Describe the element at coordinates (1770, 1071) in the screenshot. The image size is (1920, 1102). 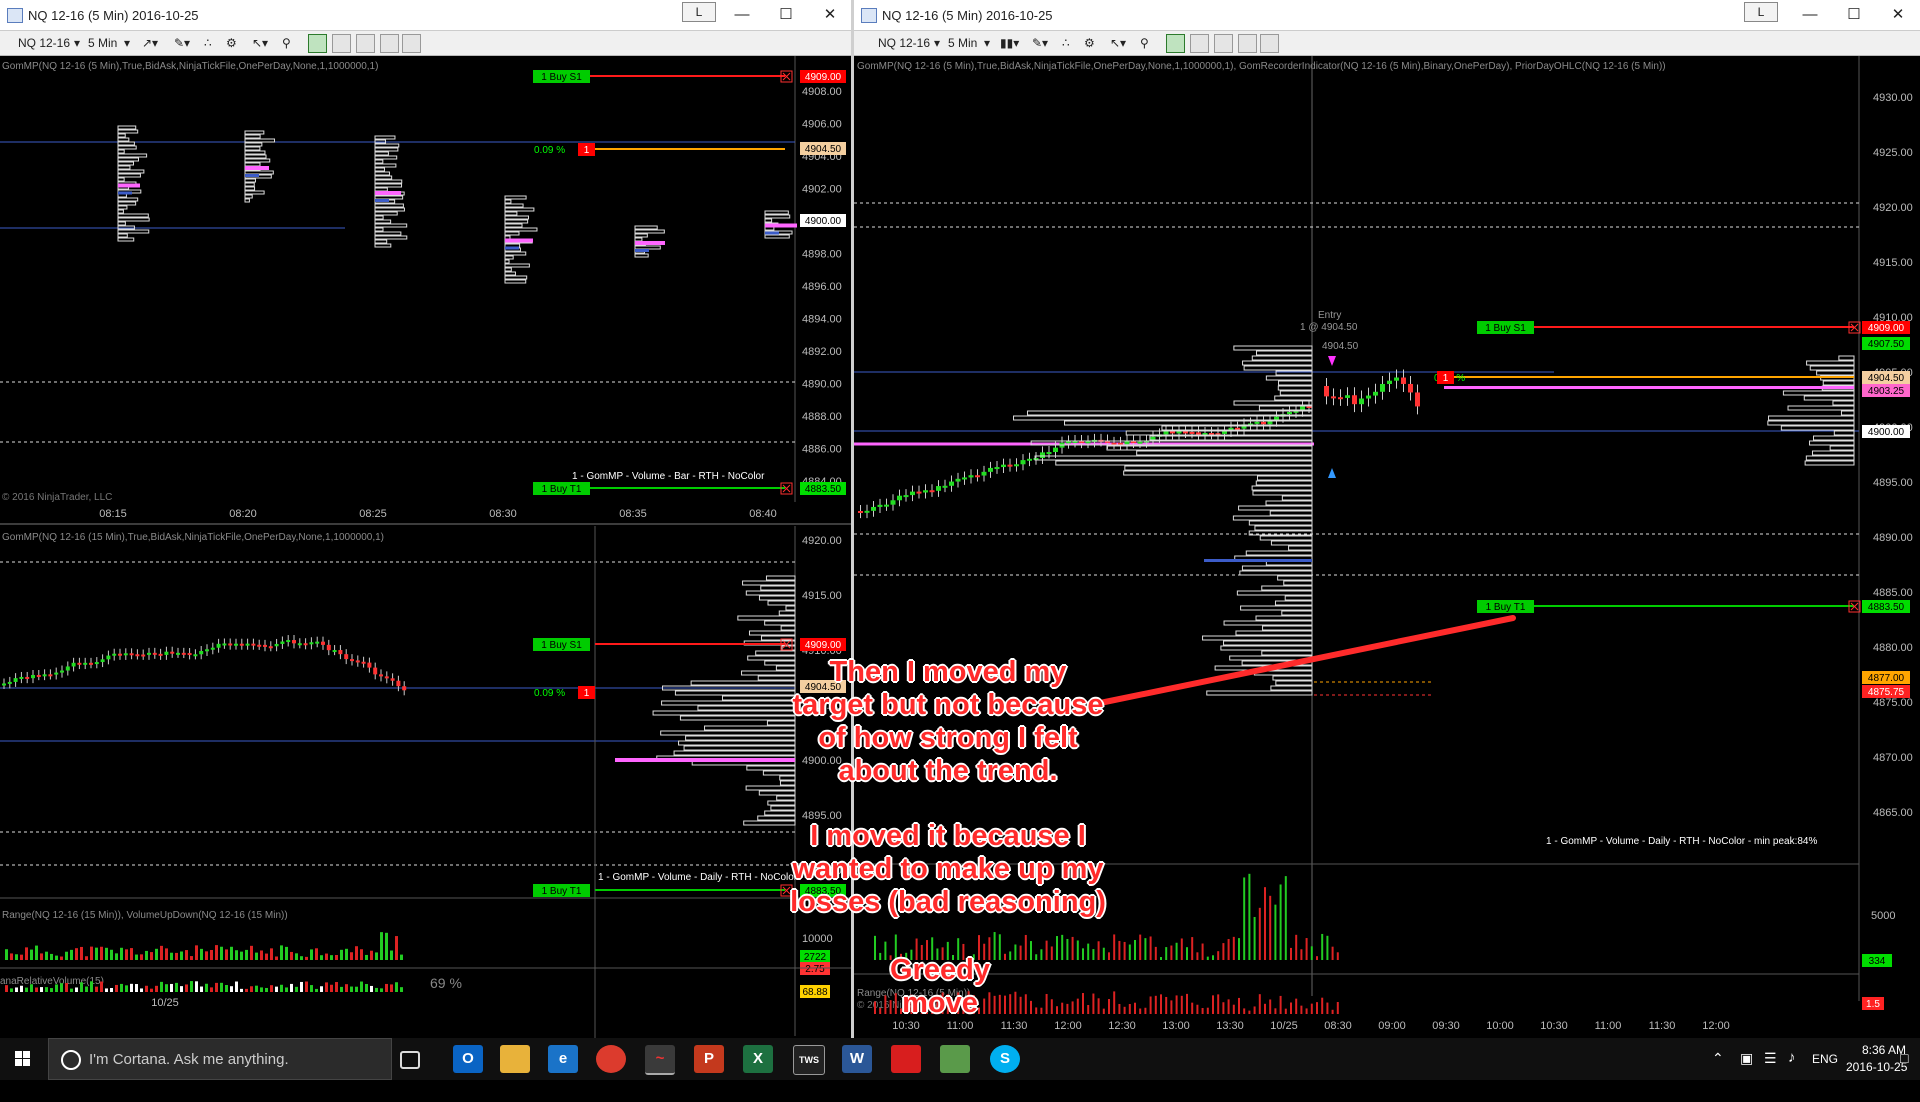
I see `wifi-icon: ☰` at that location.